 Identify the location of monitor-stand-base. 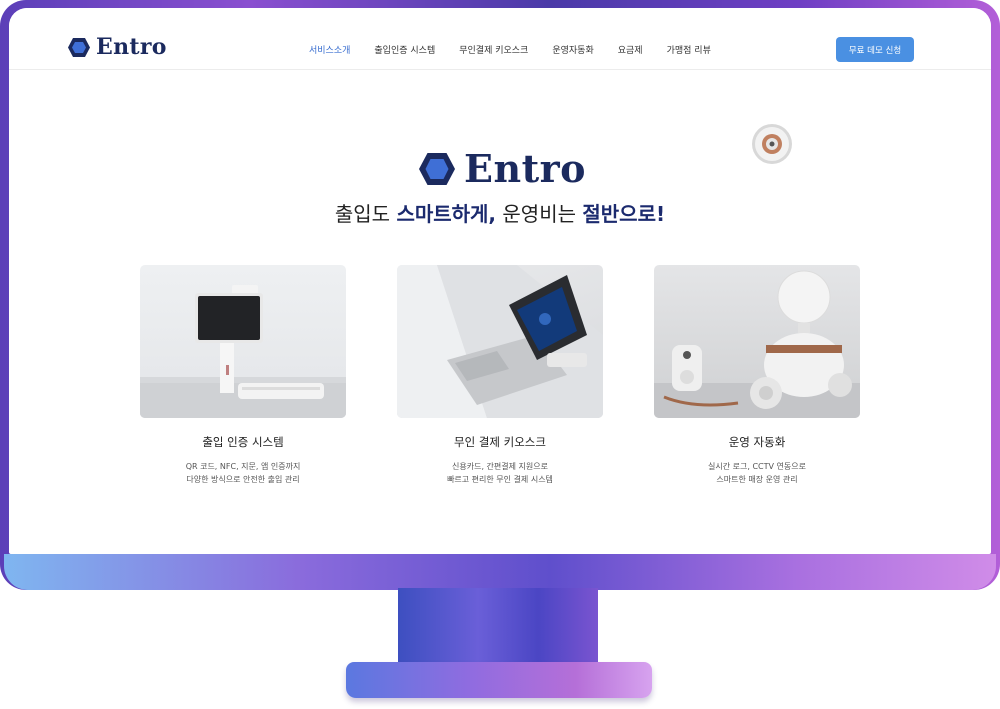
(499, 680).